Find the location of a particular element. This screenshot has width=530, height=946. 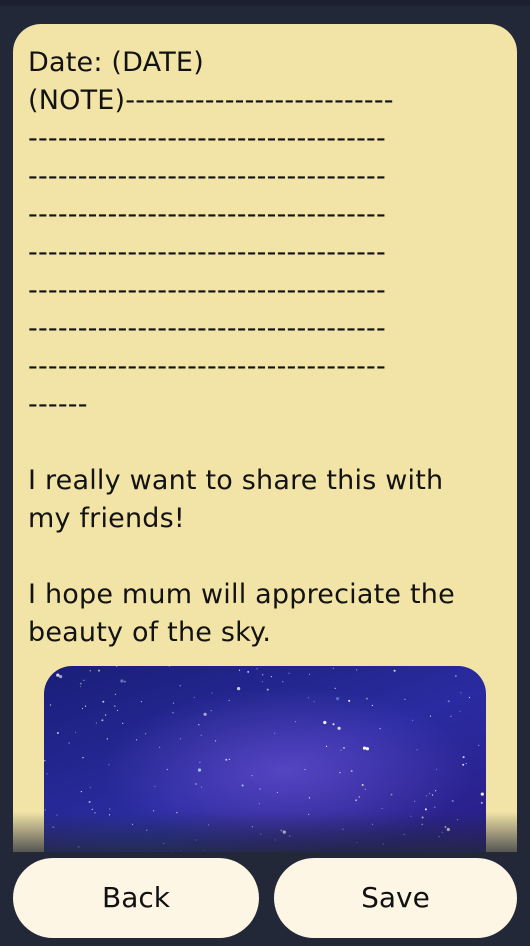

note-paragraph-line: I really want to share this with is located at coordinates (236, 480).